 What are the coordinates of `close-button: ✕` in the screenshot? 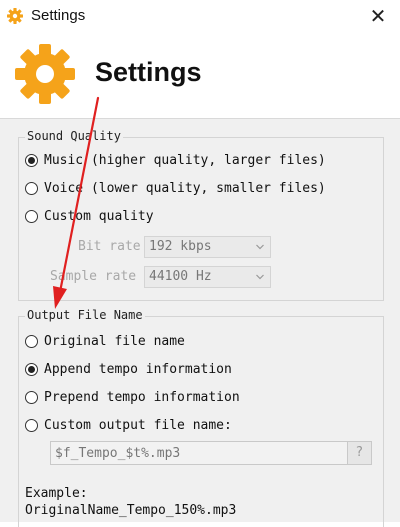 It's located at (378, 16).